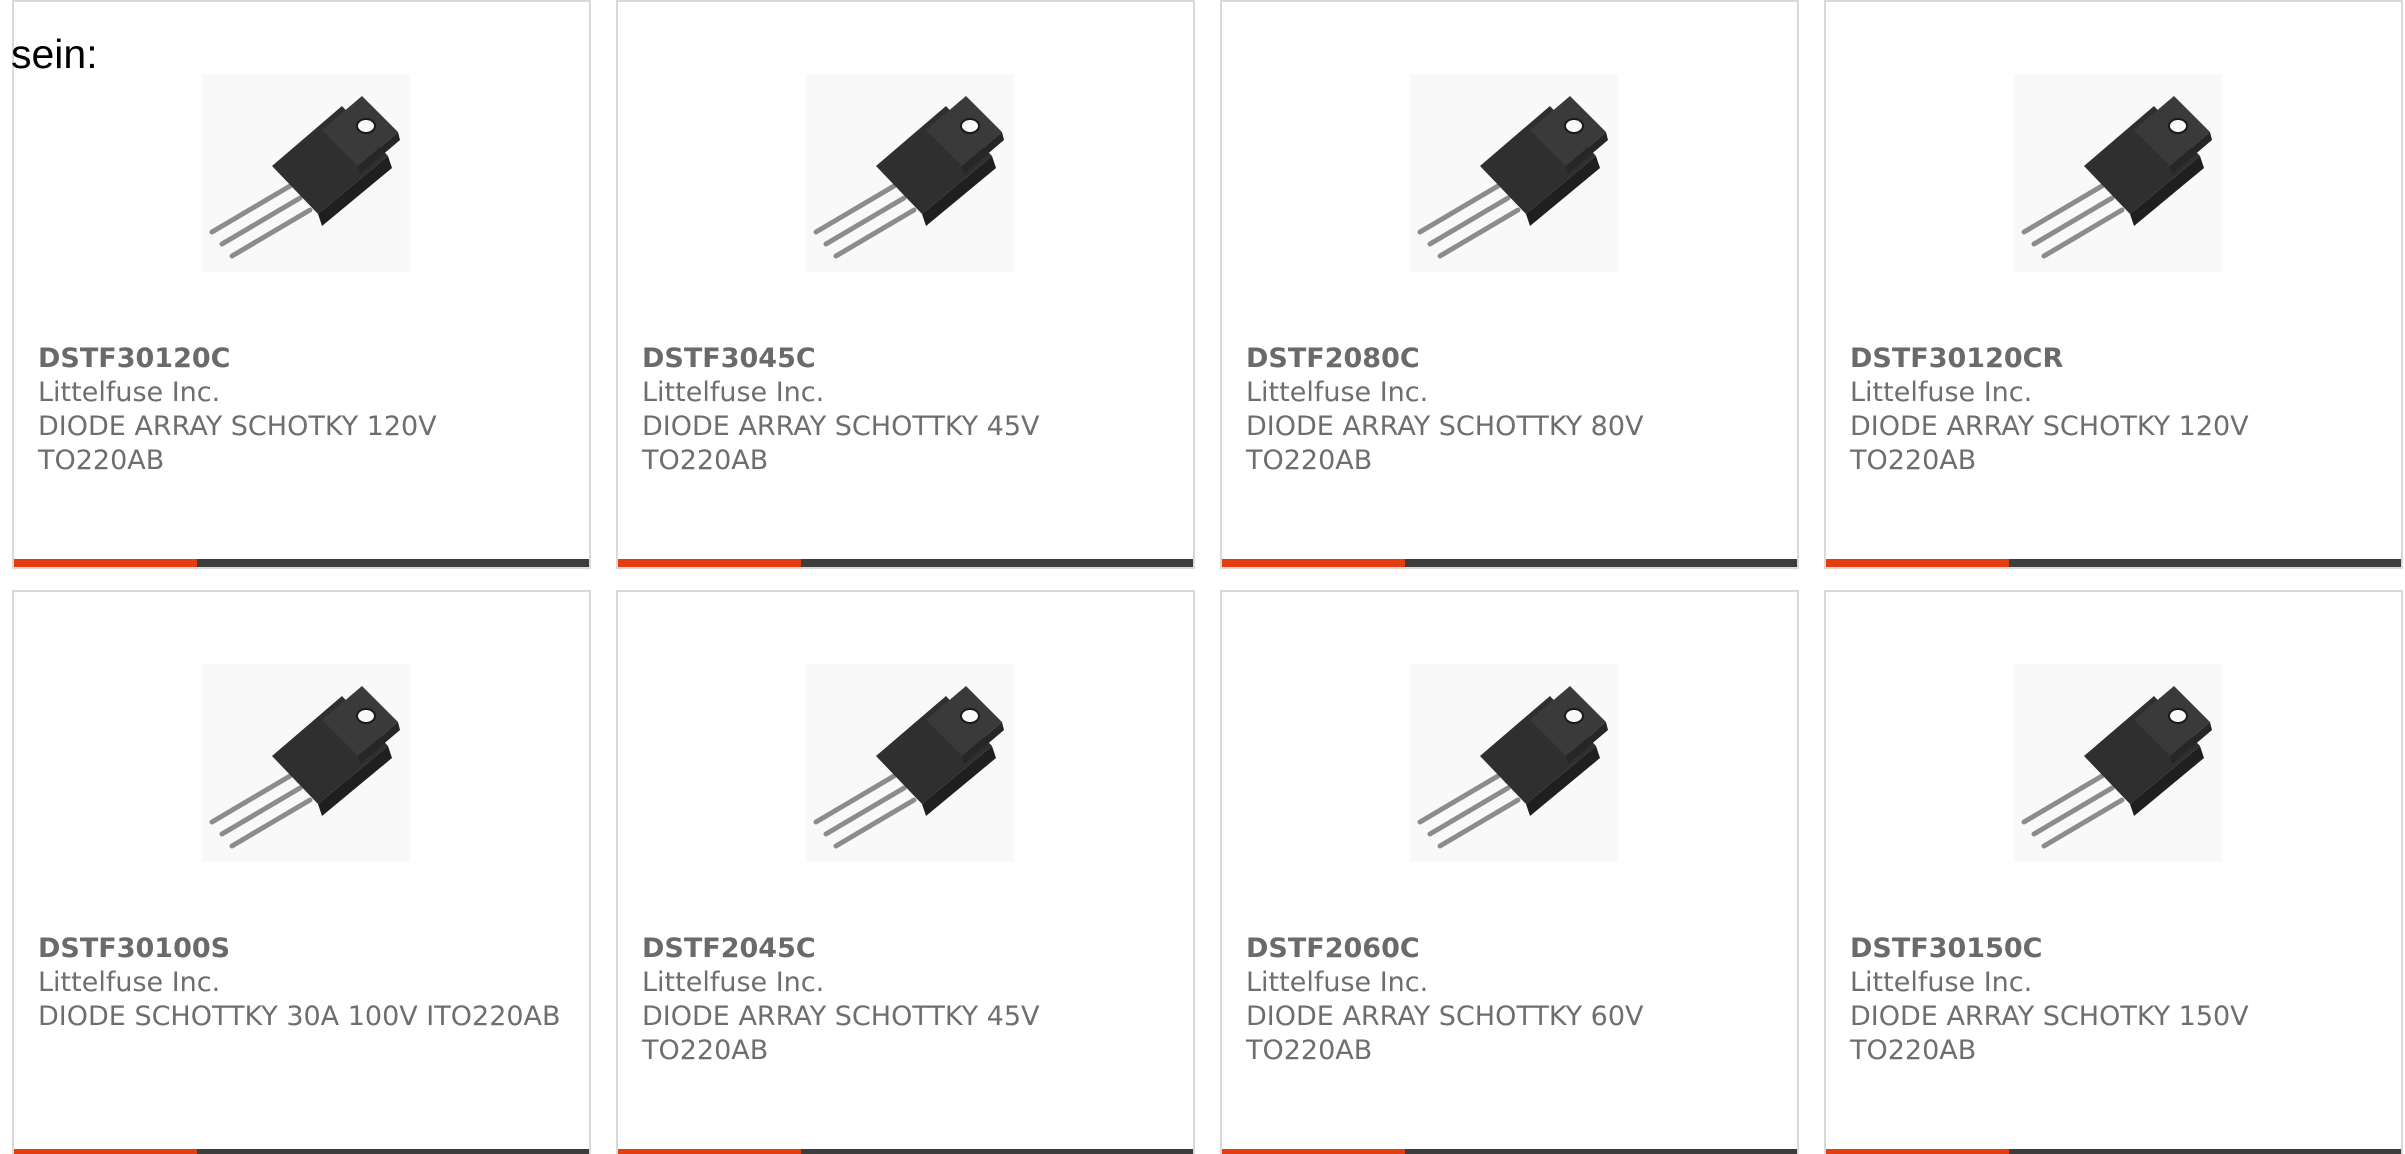 The width and height of the screenshot is (2405, 1154). What do you see at coordinates (54, 54) in the screenshot?
I see `intro-text: sein:` at bounding box center [54, 54].